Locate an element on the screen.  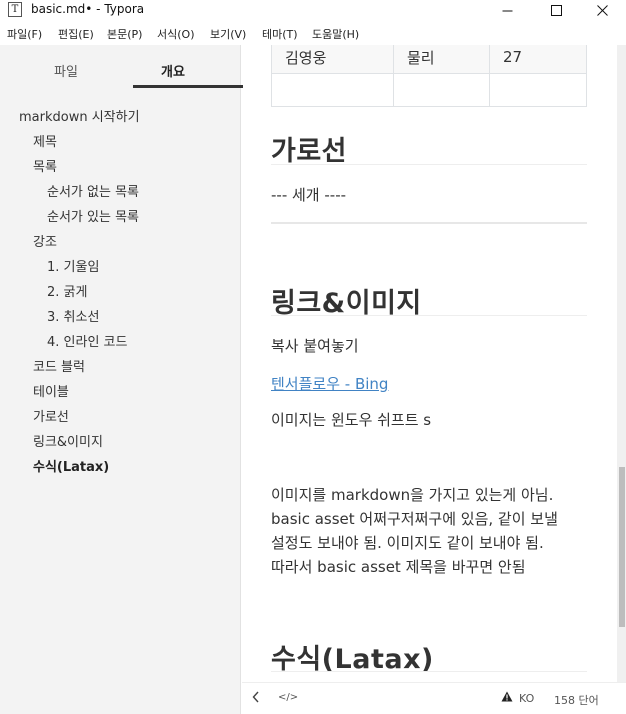
outline-item-active: 수식(Latax) is located at coordinates (71, 465).